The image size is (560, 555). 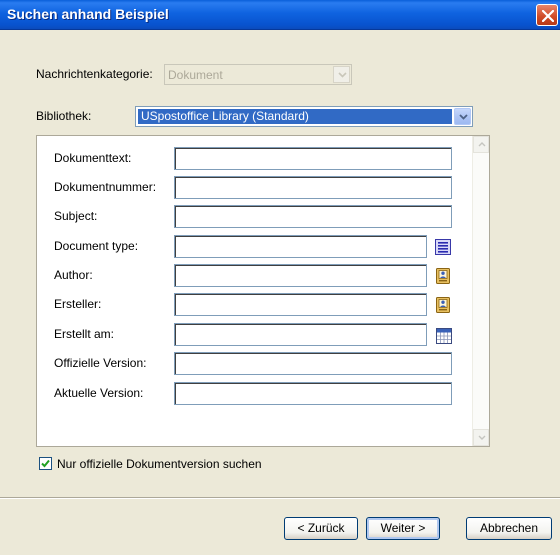 What do you see at coordinates (159, 464) in the screenshot?
I see `official-version-checkbox-label: Nur offizielle Dokumentversion suchen` at bounding box center [159, 464].